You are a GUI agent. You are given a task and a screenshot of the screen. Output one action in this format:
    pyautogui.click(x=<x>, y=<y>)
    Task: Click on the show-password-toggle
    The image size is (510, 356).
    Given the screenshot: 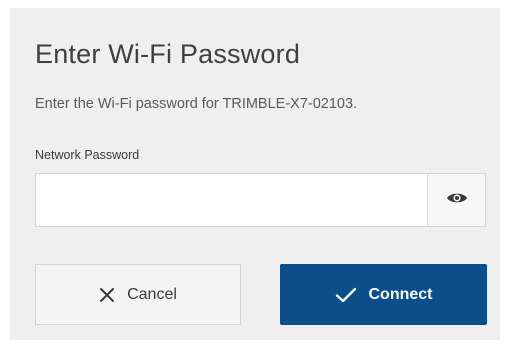 What is the action you would take?
    pyautogui.click(x=456, y=200)
    